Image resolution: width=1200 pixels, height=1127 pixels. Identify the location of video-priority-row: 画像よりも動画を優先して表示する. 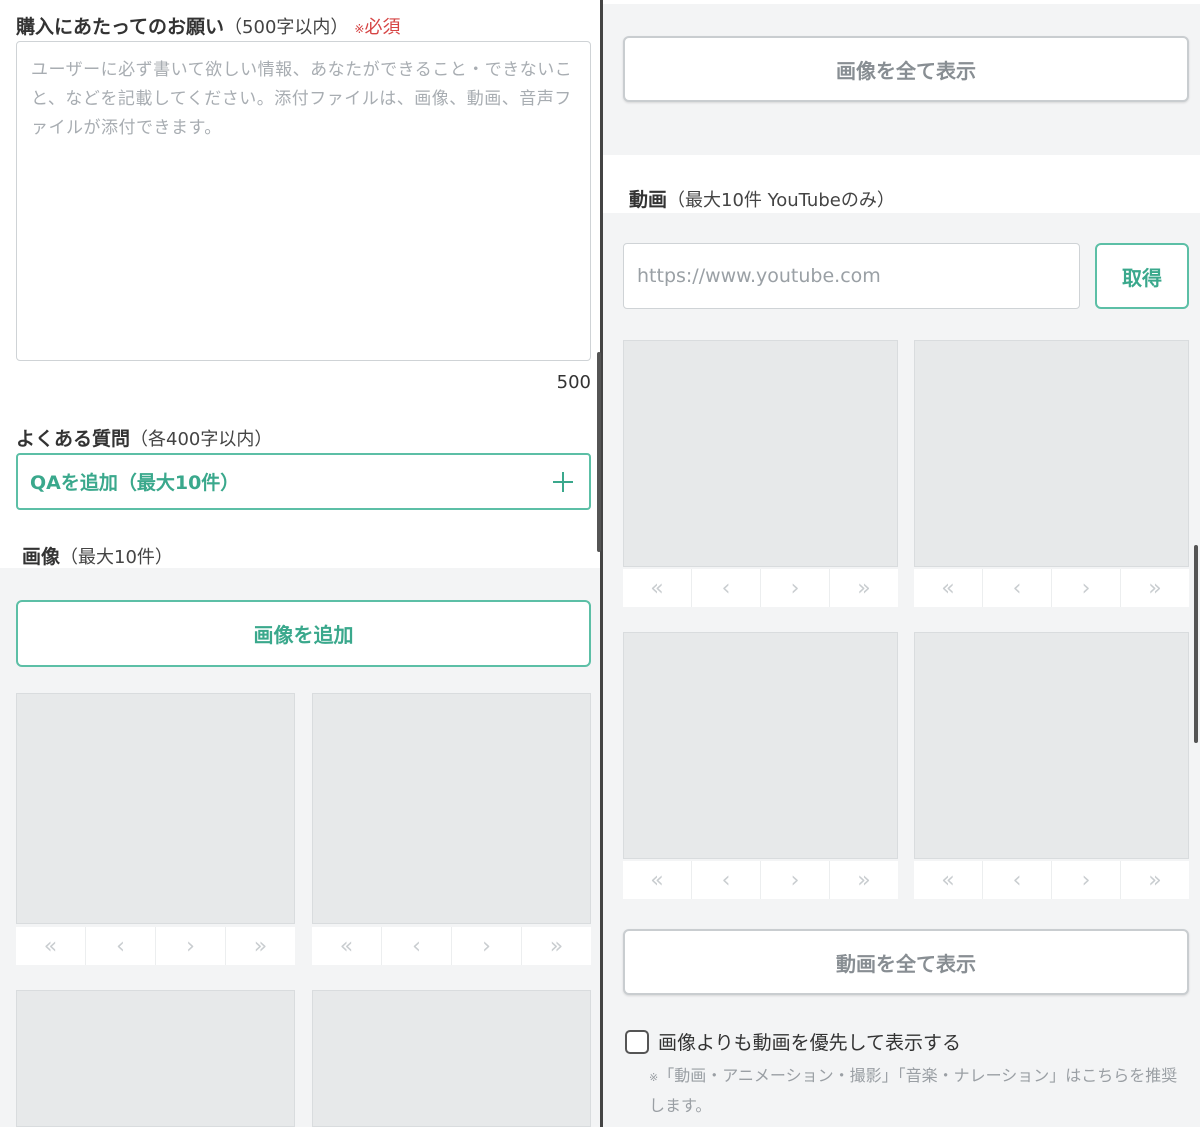
(793, 1041).